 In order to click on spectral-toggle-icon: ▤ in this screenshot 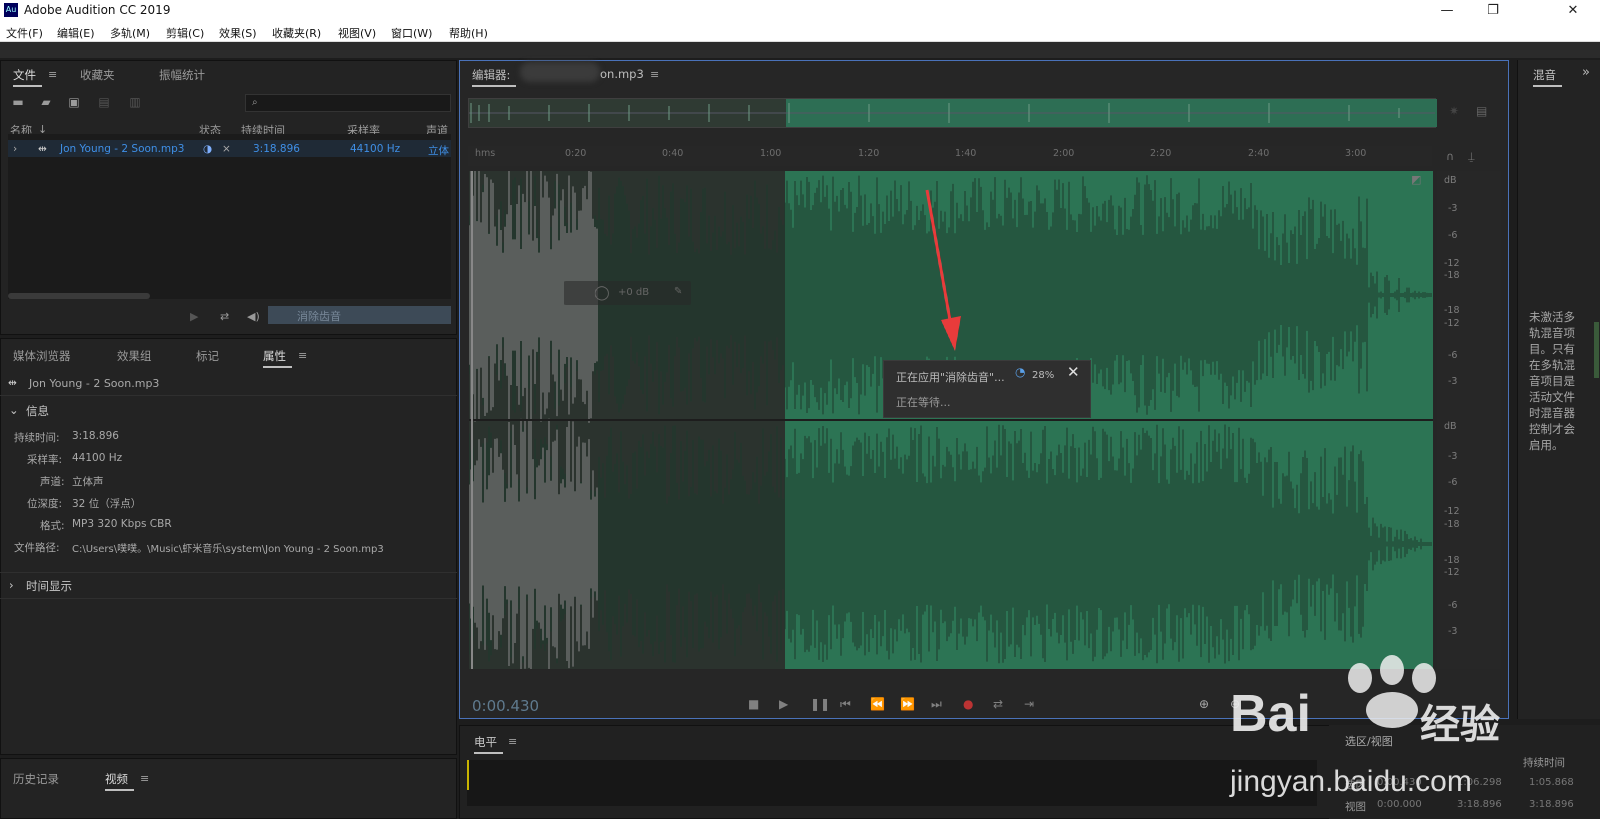, I will do `click(1481, 111)`.